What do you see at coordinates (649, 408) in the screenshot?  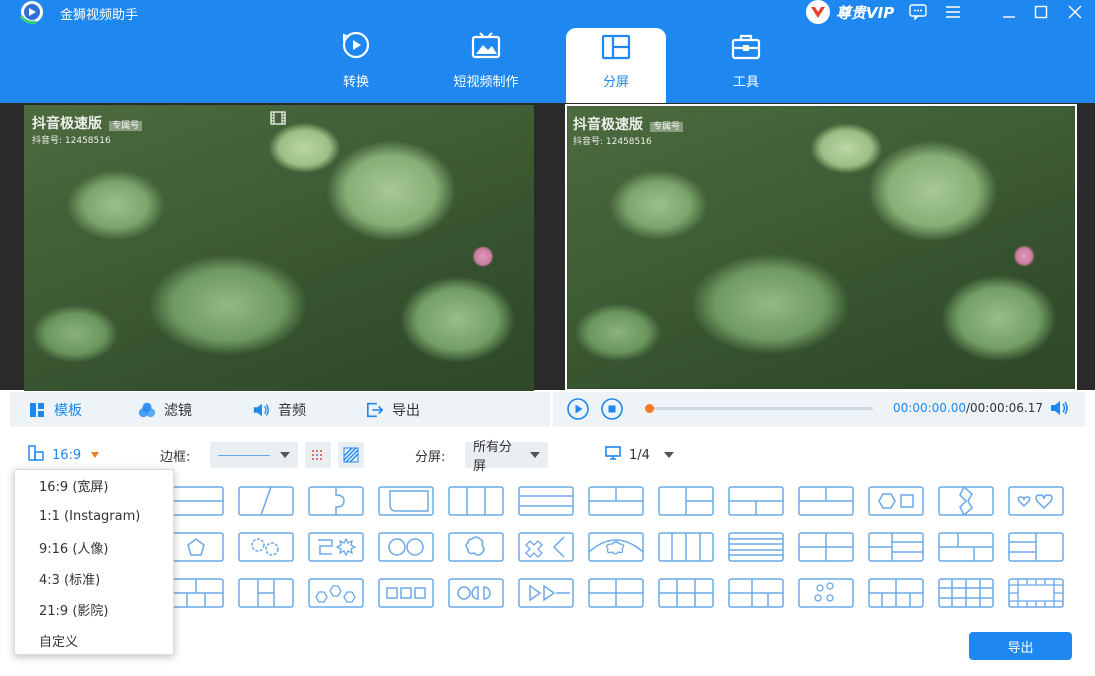 I see `progress-handle` at bounding box center [649, 408].